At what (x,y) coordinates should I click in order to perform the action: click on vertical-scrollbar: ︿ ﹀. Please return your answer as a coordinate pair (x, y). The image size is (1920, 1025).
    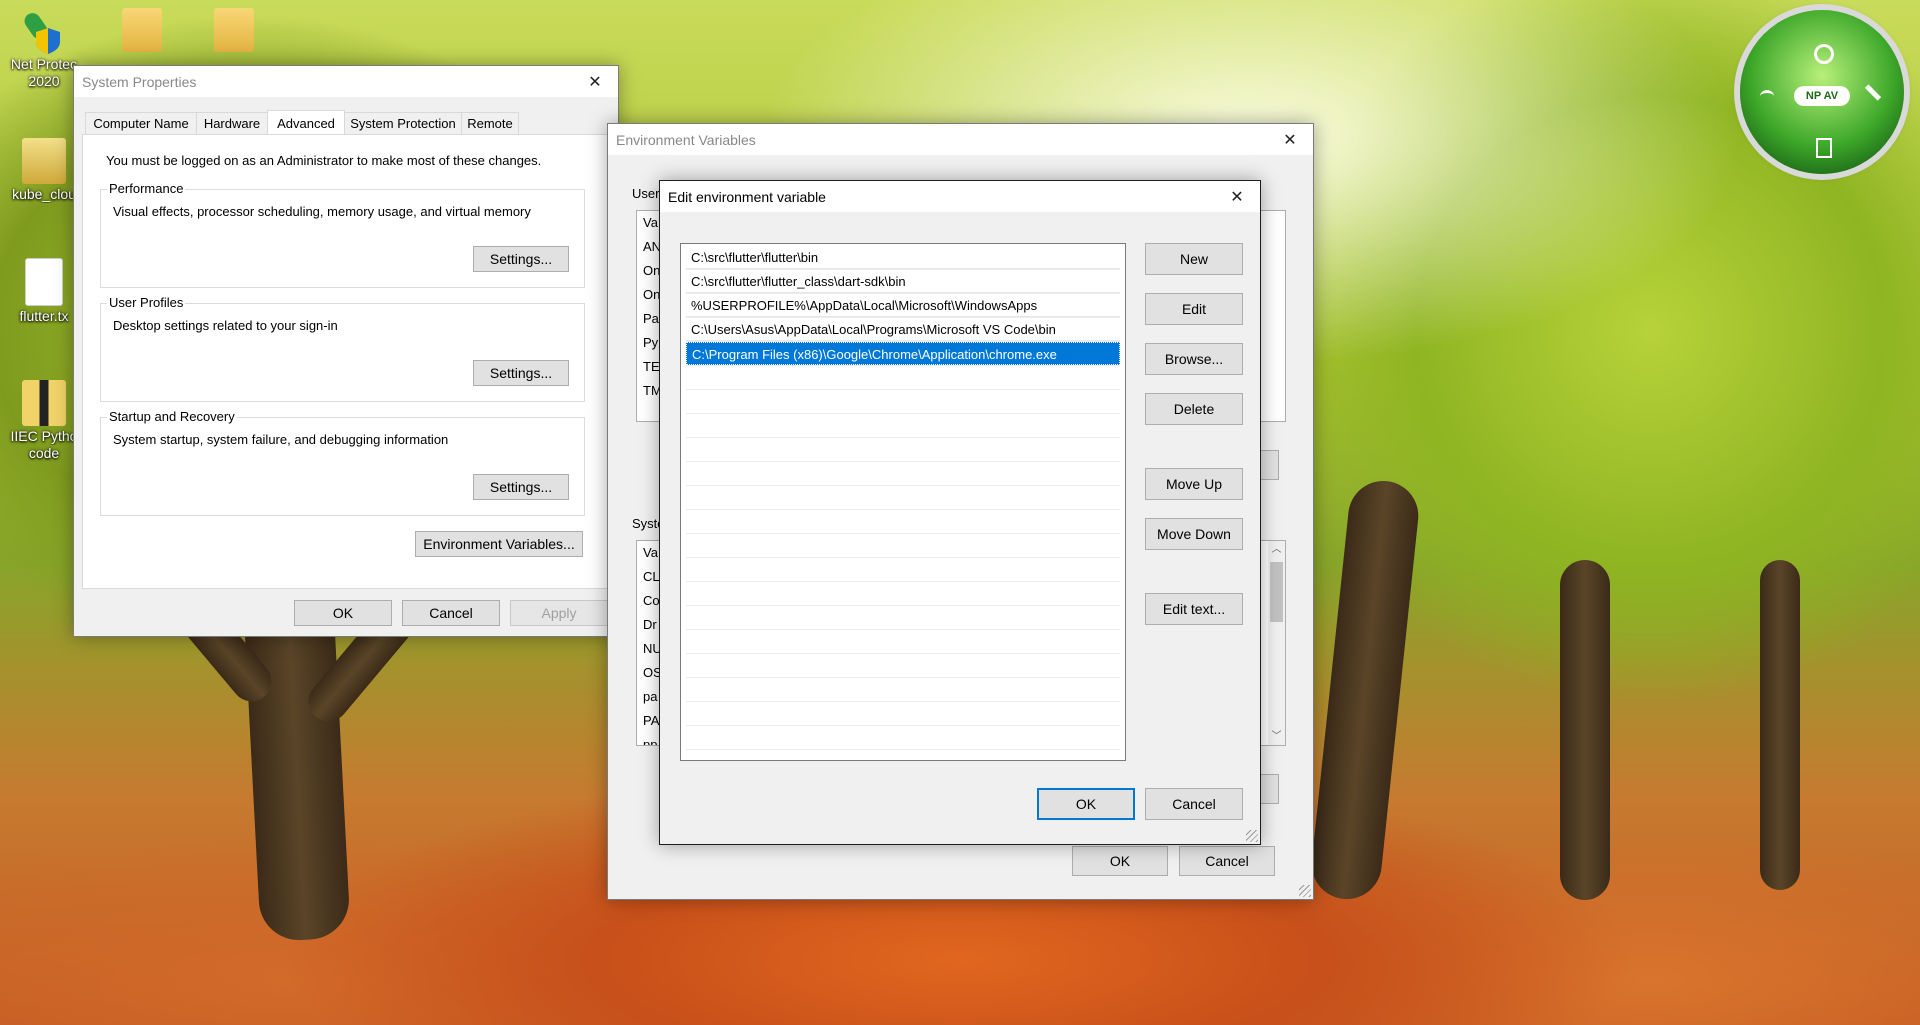
    Looking at the image, I should click on (1276, 643).